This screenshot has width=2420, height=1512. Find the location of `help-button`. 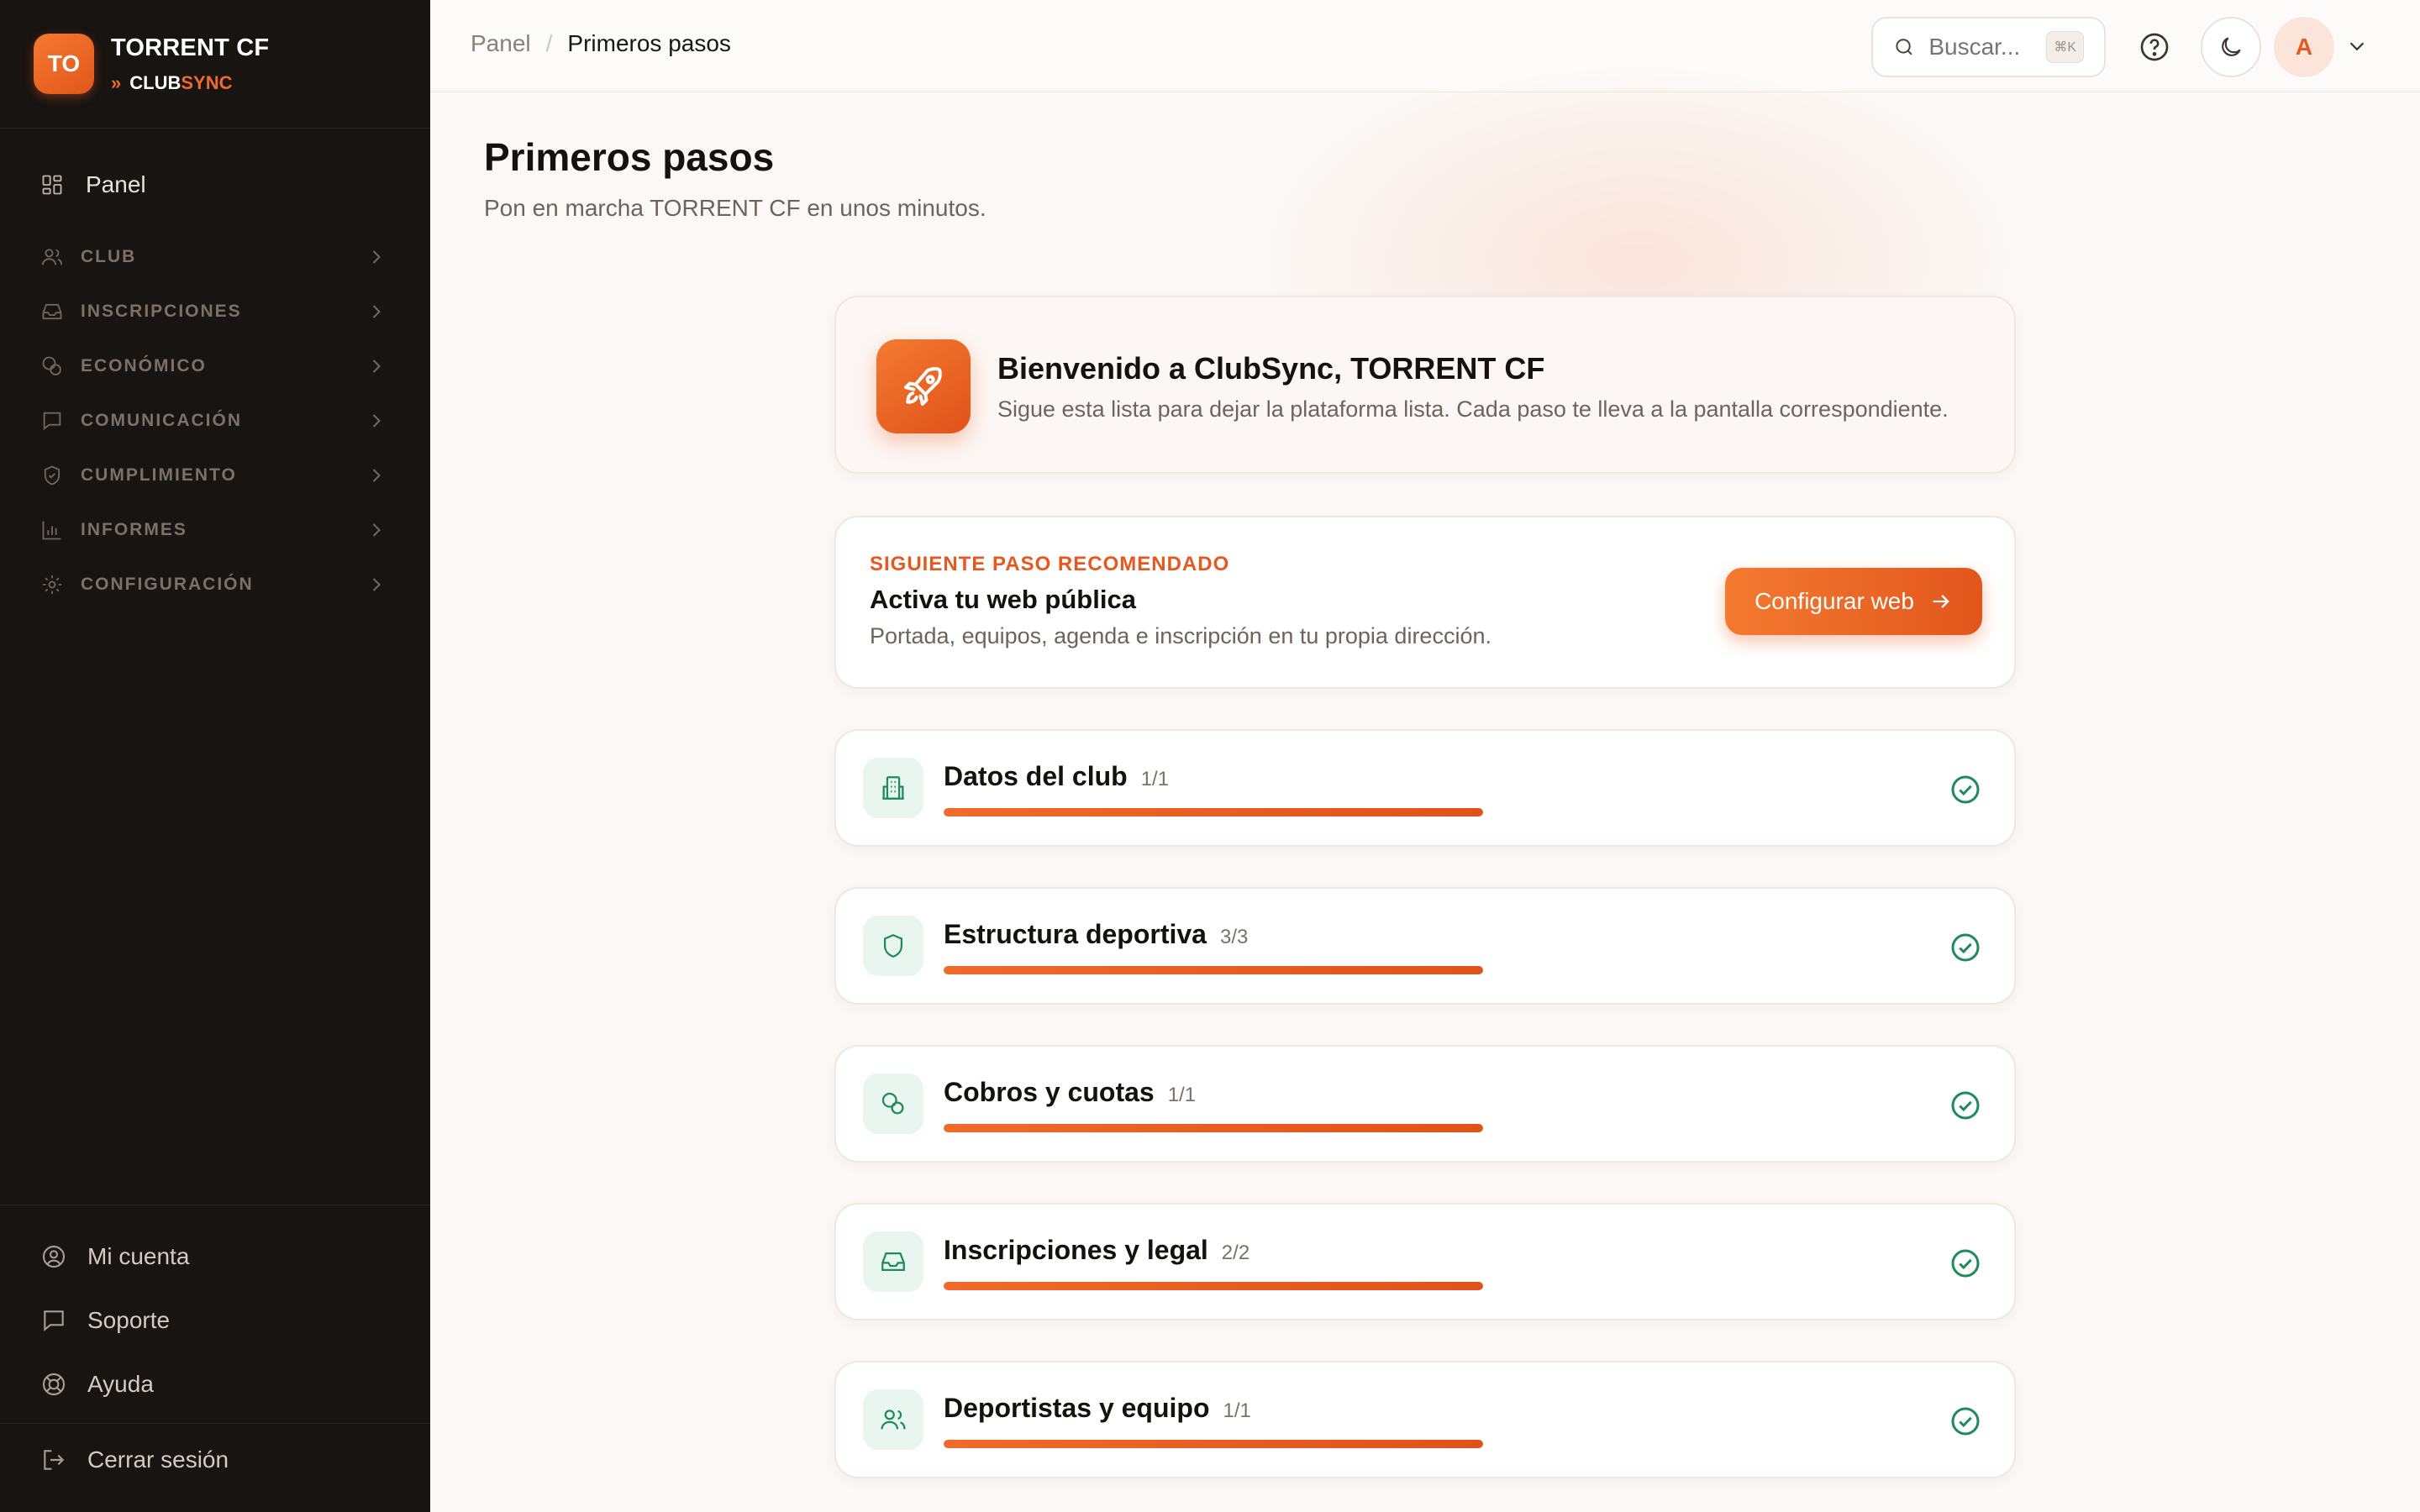

help-button is located at coordinates (2154, 47).